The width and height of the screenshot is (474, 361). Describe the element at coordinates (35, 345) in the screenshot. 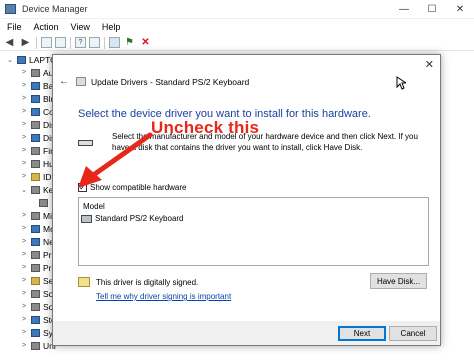

I see `usb-icon` at that location.